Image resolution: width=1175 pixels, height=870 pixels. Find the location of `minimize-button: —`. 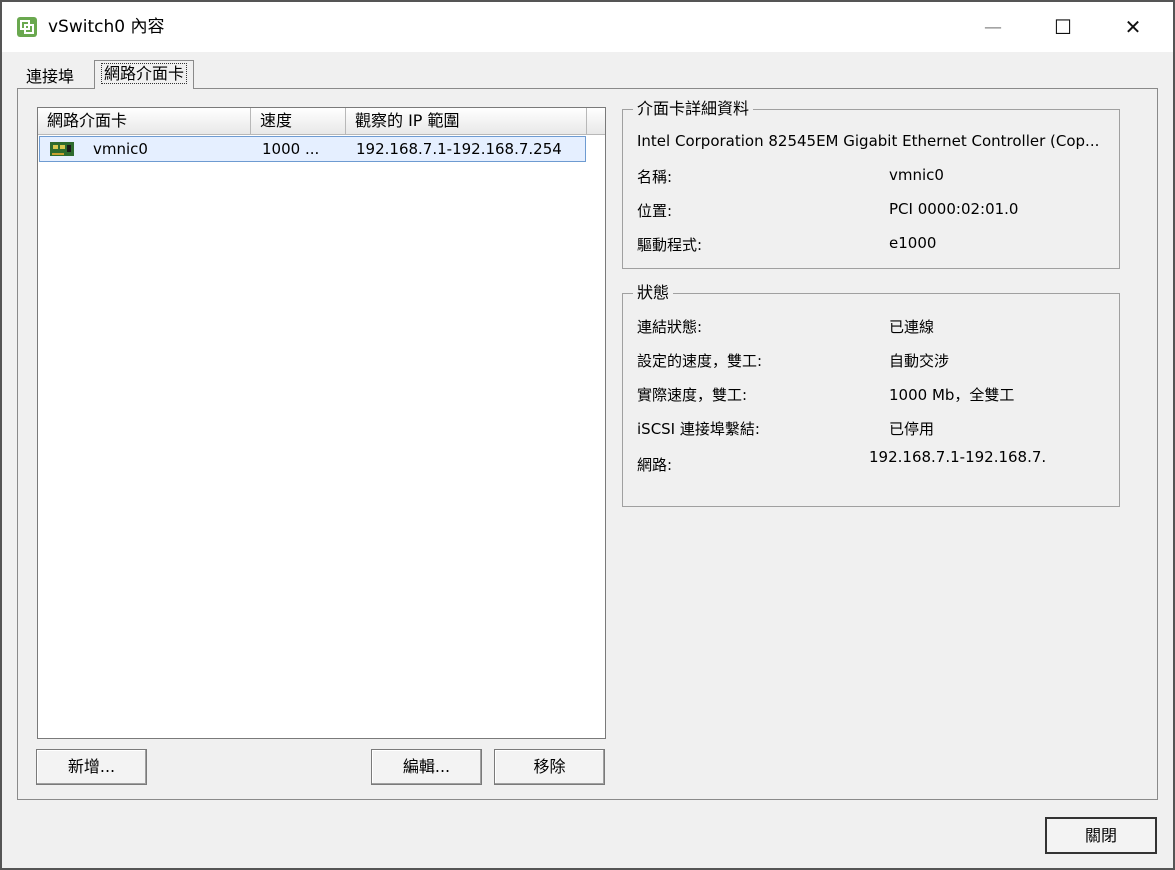

minimize-button: — is located at coordinates (993, 27).